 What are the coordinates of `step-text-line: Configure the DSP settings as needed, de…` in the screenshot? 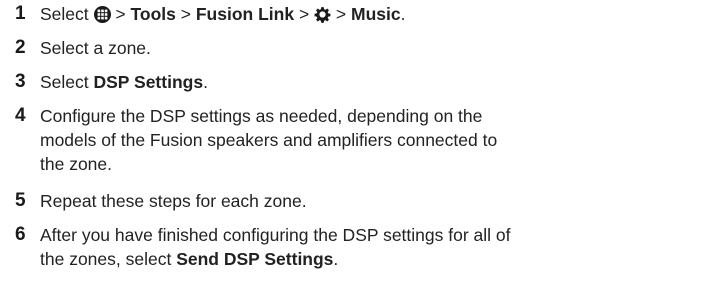 It's located at (261, 116).